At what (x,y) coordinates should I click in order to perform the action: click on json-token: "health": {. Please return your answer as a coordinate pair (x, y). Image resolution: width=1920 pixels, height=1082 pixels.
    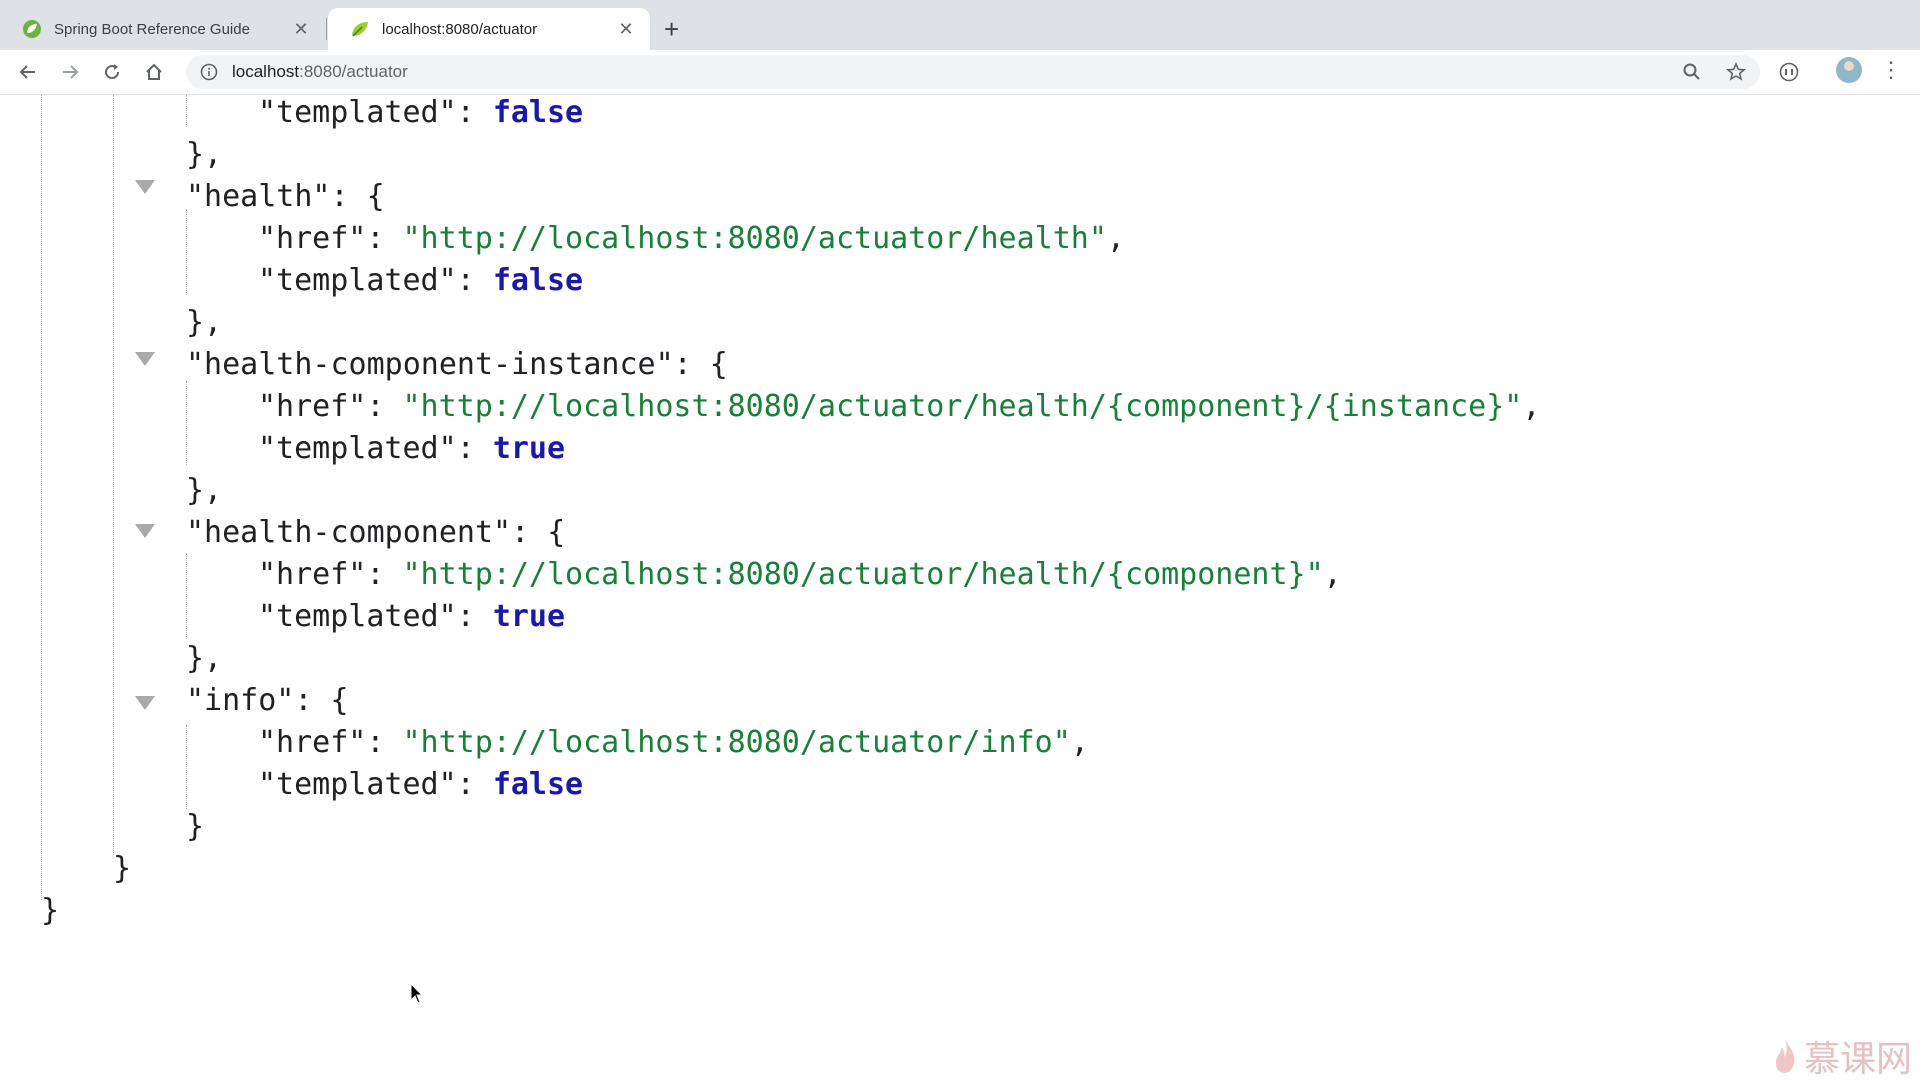
    Looking at the image, I should click on (285, 196).